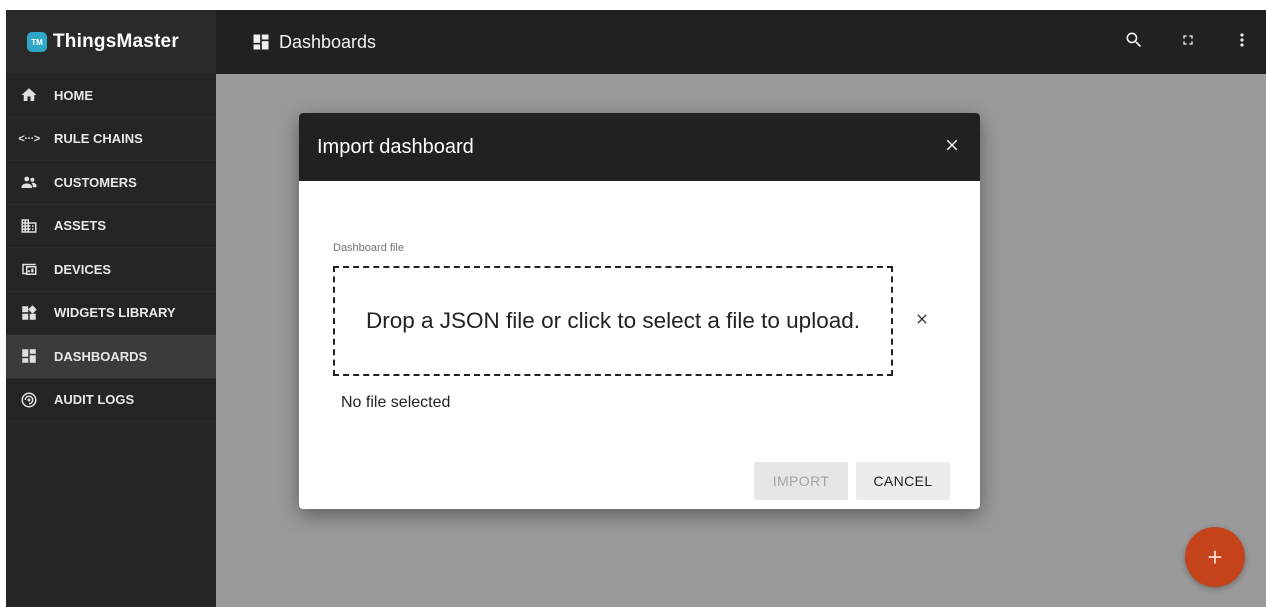 Image resolution: width=1266 pixels, height=607 pixels. Describe the element at coordinates (101, 356) in the screenshot. I see `sidebar-item-label: DASHBOARDS` at that location.